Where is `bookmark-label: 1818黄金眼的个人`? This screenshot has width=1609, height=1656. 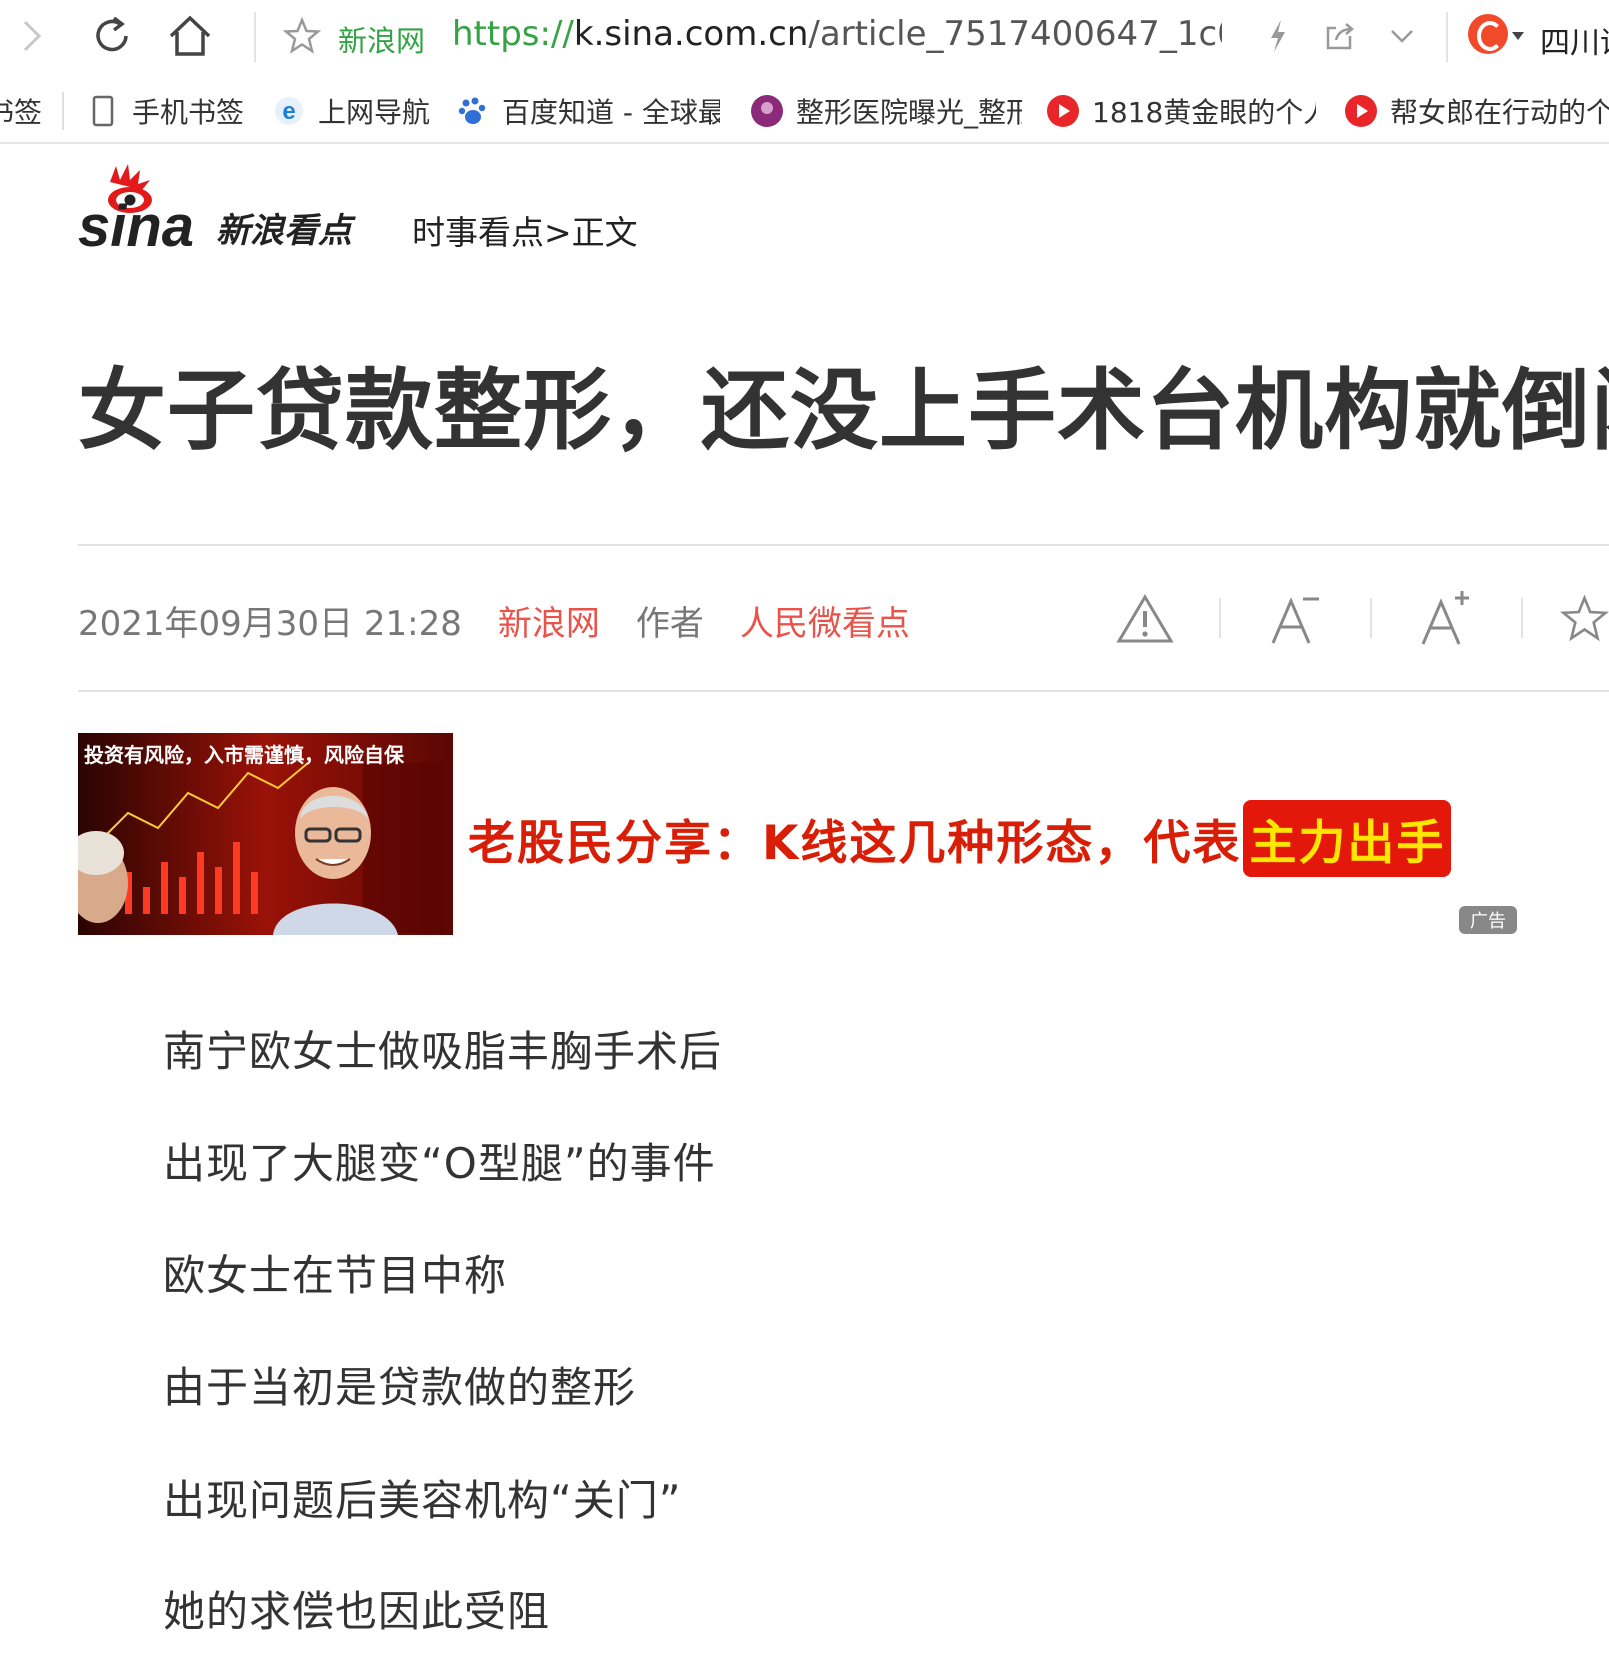 bookmark-label: 1818黄金眼的个人 is located at coordinates (1204, 112).